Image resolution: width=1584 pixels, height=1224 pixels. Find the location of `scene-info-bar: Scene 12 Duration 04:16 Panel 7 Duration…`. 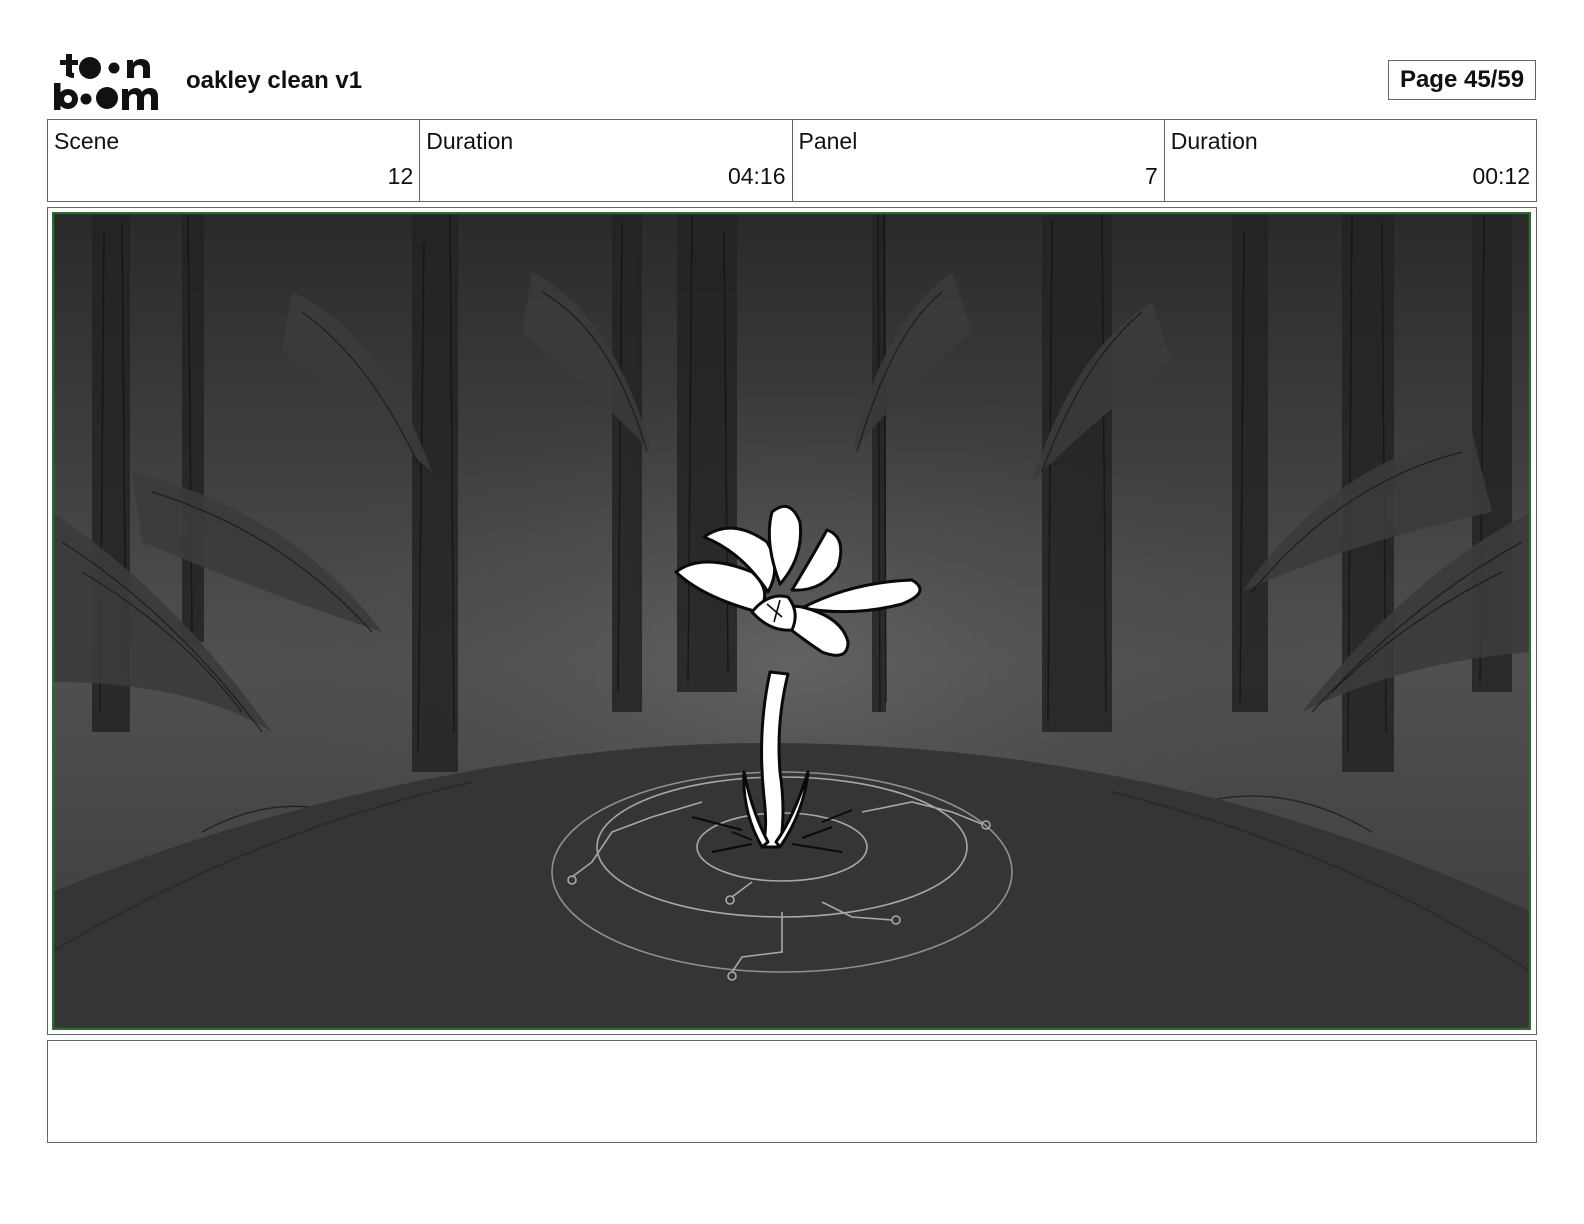

scene-info-bar: Scene 12 Duration 04:16 Panel 7 Duration… is located at coordinates (792, 160).